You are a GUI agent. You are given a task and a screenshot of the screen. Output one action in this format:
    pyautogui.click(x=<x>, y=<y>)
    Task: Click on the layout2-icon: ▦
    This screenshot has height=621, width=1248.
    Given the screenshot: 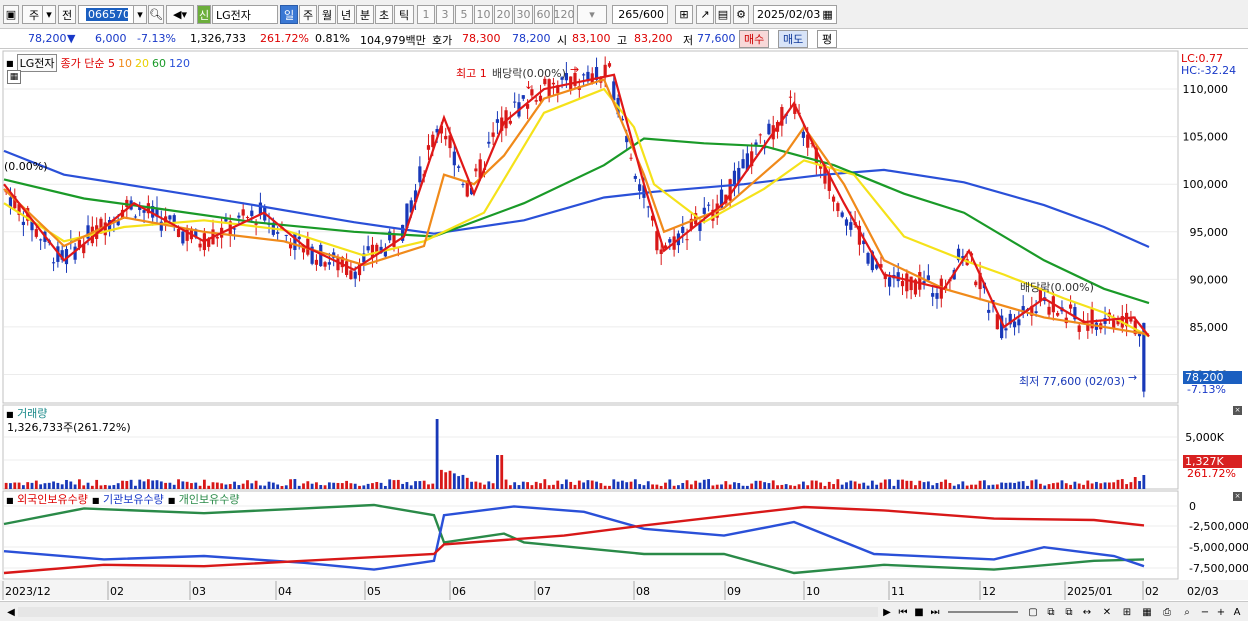 What is the action you would take?
    pyautogui.click(x=1147, y=612)
    